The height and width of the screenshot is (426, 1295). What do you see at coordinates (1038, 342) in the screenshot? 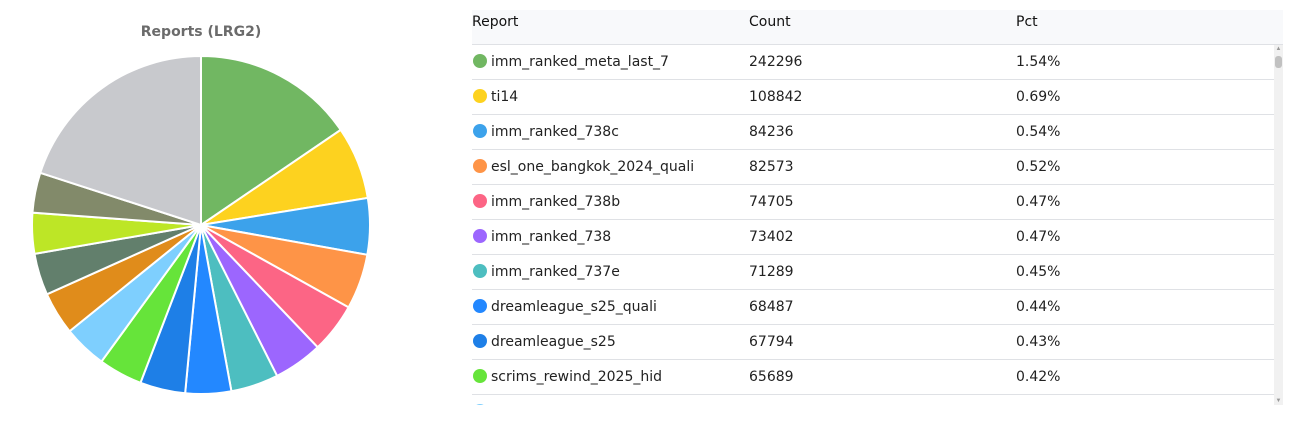
I see `report-pct: 0.43%` at bounding box center [1038, 342].